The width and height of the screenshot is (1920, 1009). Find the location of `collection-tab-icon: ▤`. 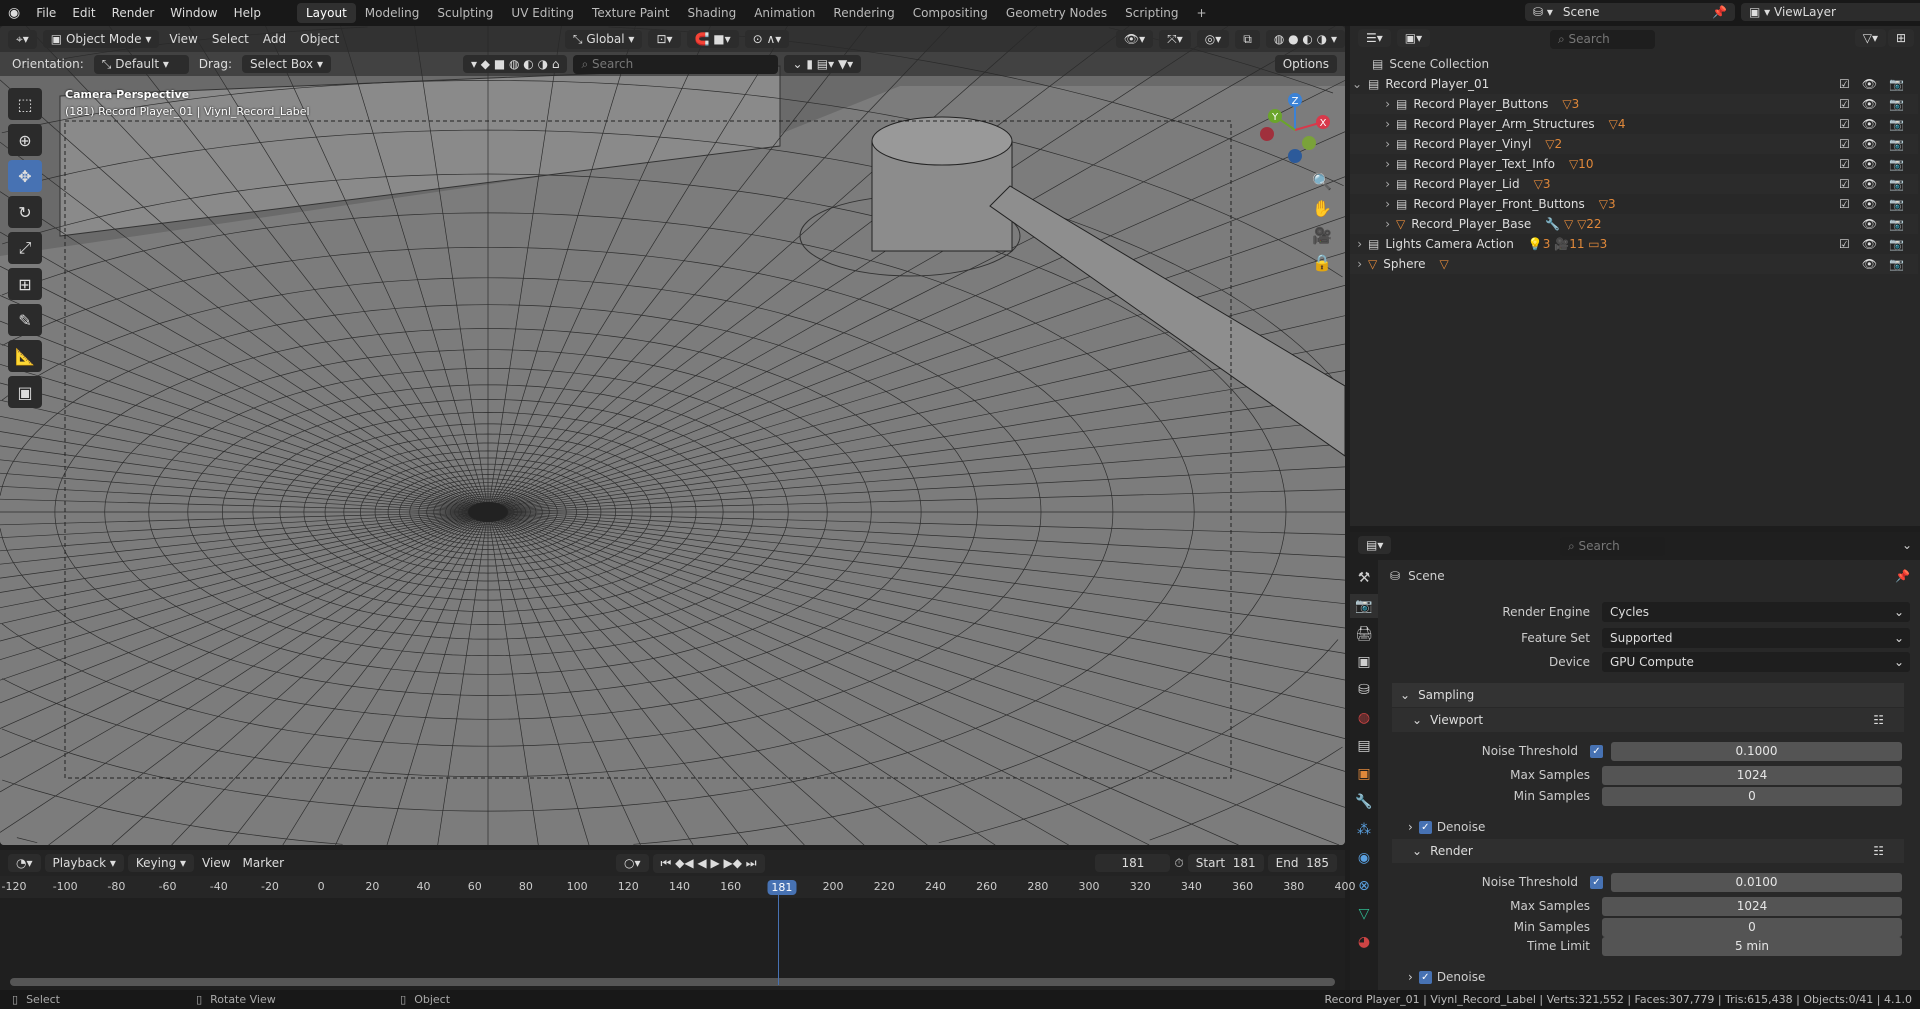

collection-tab-icon: ▤ is located at coordinates (1364, 746).